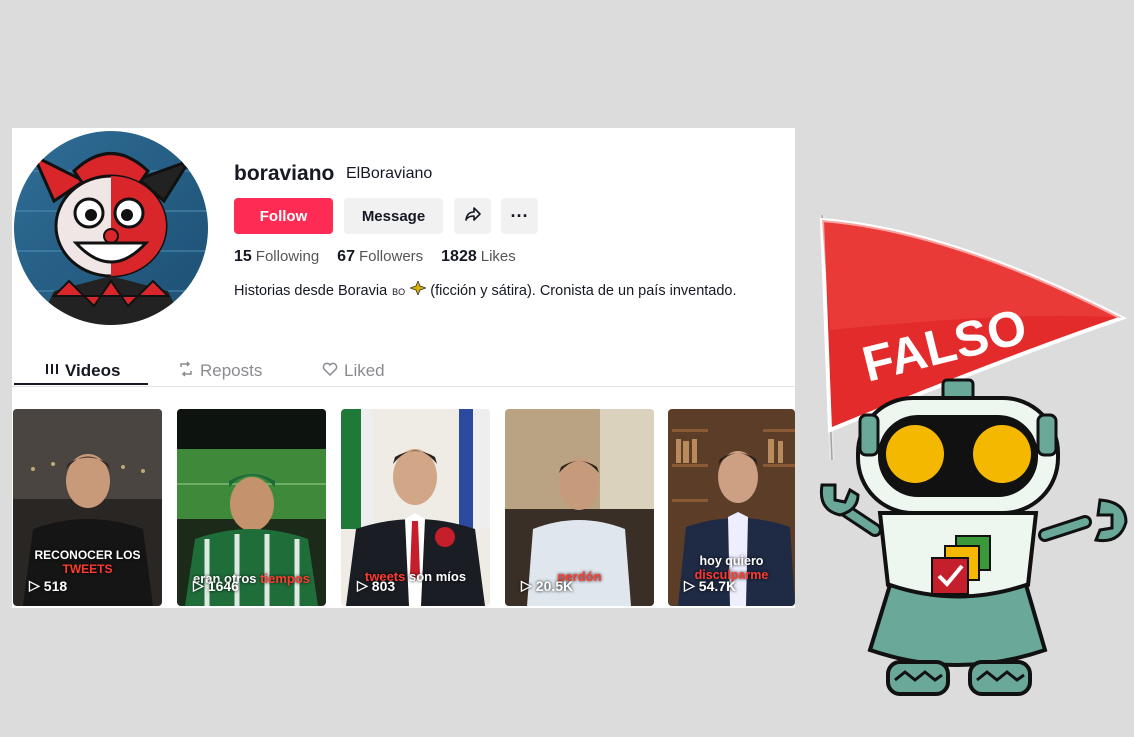 The width and height of the screenshot is (1134, 737). Describe the element at coordinates (111, 228) in the screenshot. I see `avatar` at that location.